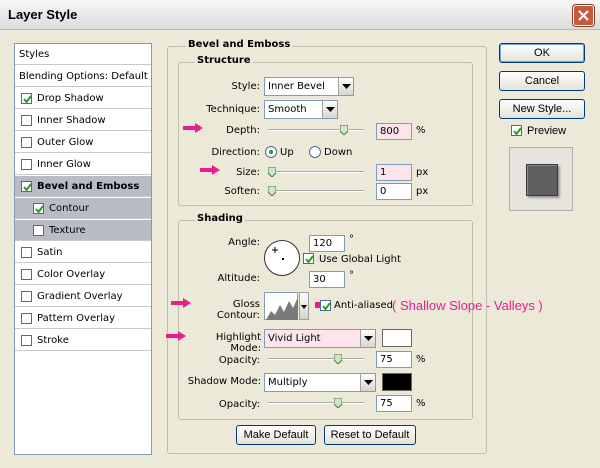  What do you see at coordinates (224, 60) in the screenshot?
I see `structure-title: Structure` at bounding box center [224, 60].